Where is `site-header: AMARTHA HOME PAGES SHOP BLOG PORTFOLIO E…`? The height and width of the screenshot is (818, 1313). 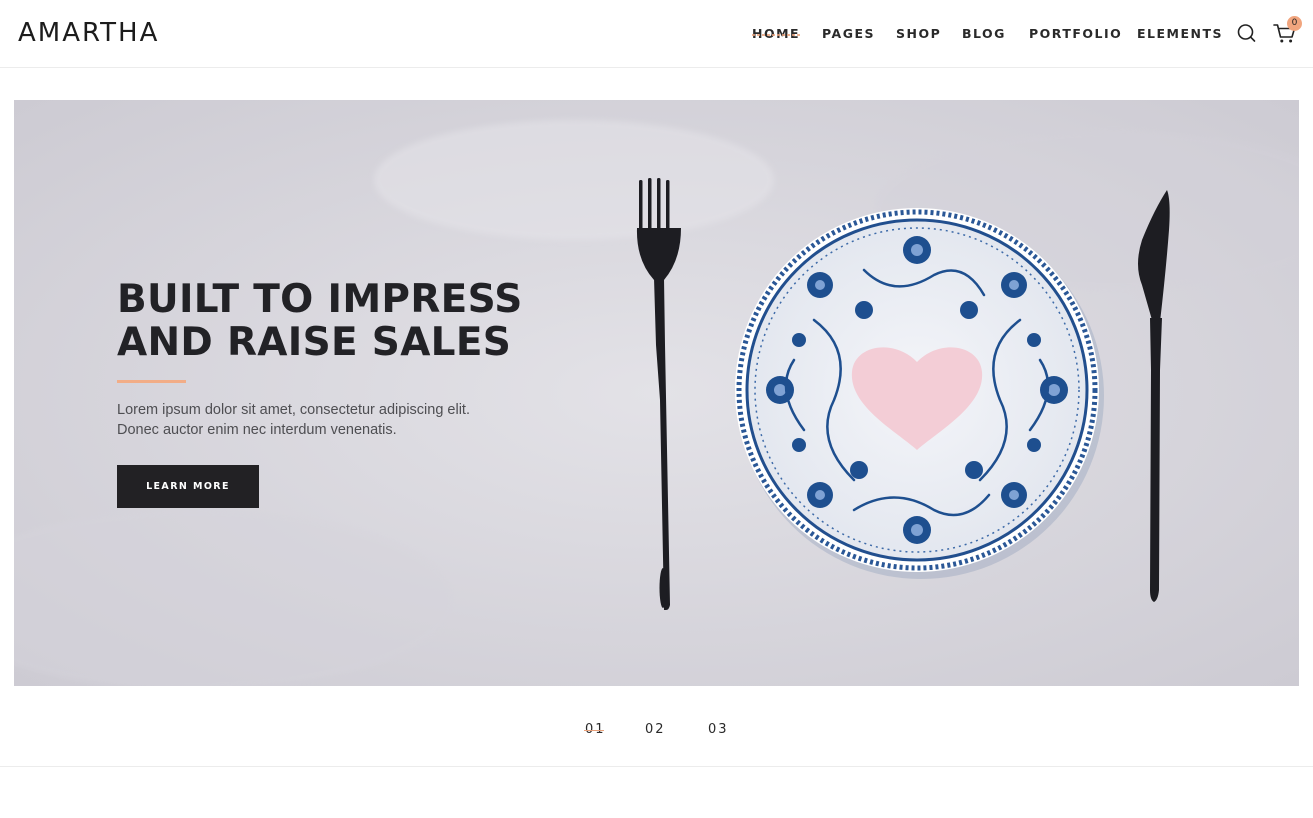
site-header: AMARTHA HOME PAGES SHOP BLOG PORTFOLIO E… is located at coordinates (656, 34).